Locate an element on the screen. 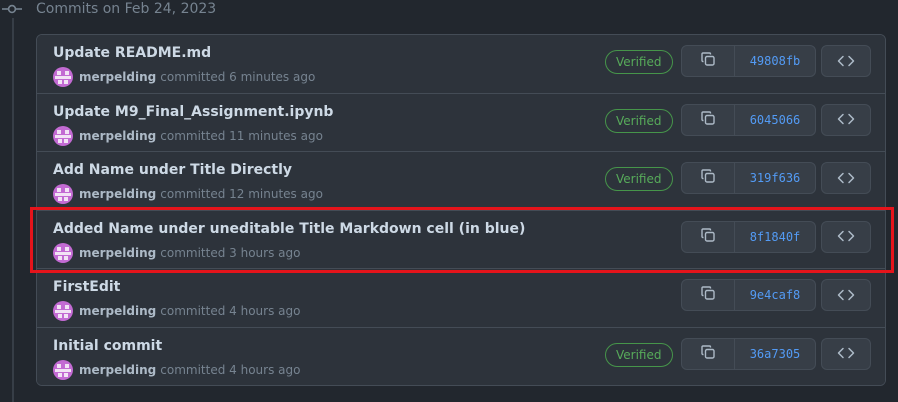 The height and width of the screenshot is (402, 898). commit-actions: 49808fb is located at coordinates (748, 61).